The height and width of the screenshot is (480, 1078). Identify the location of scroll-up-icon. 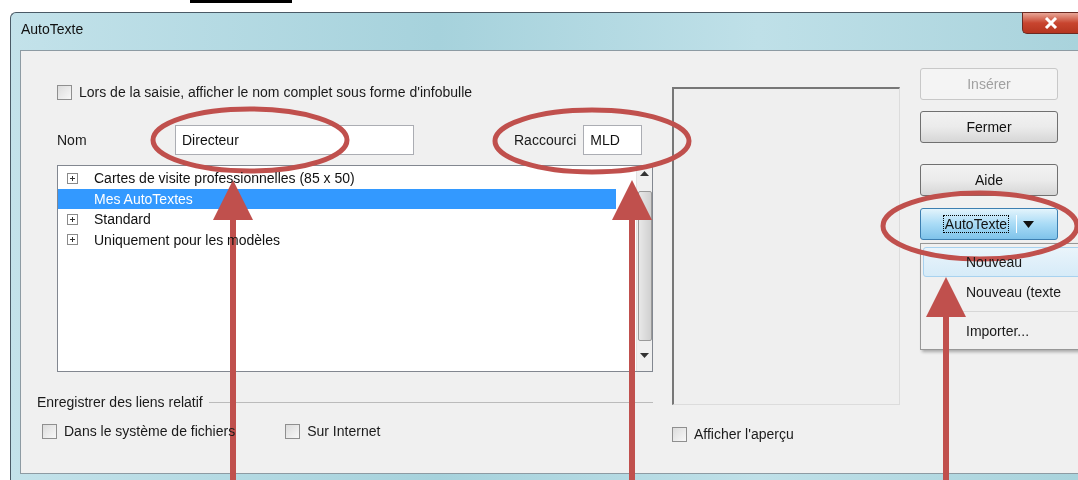
(644, 174).